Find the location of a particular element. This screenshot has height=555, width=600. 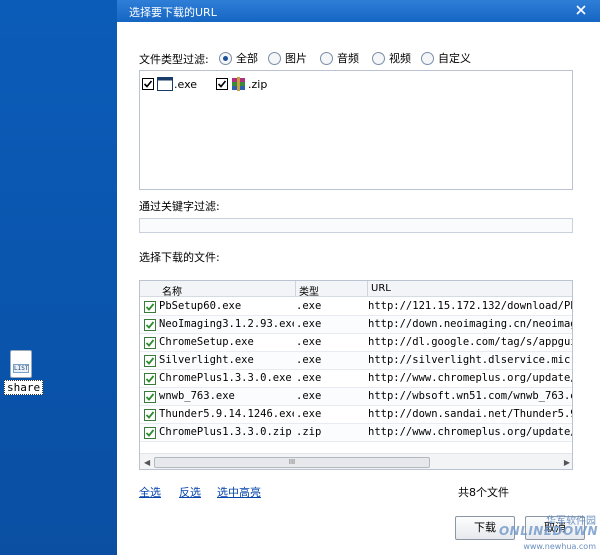

radio-custom: 自定义 is located at coordinates (446, 58).